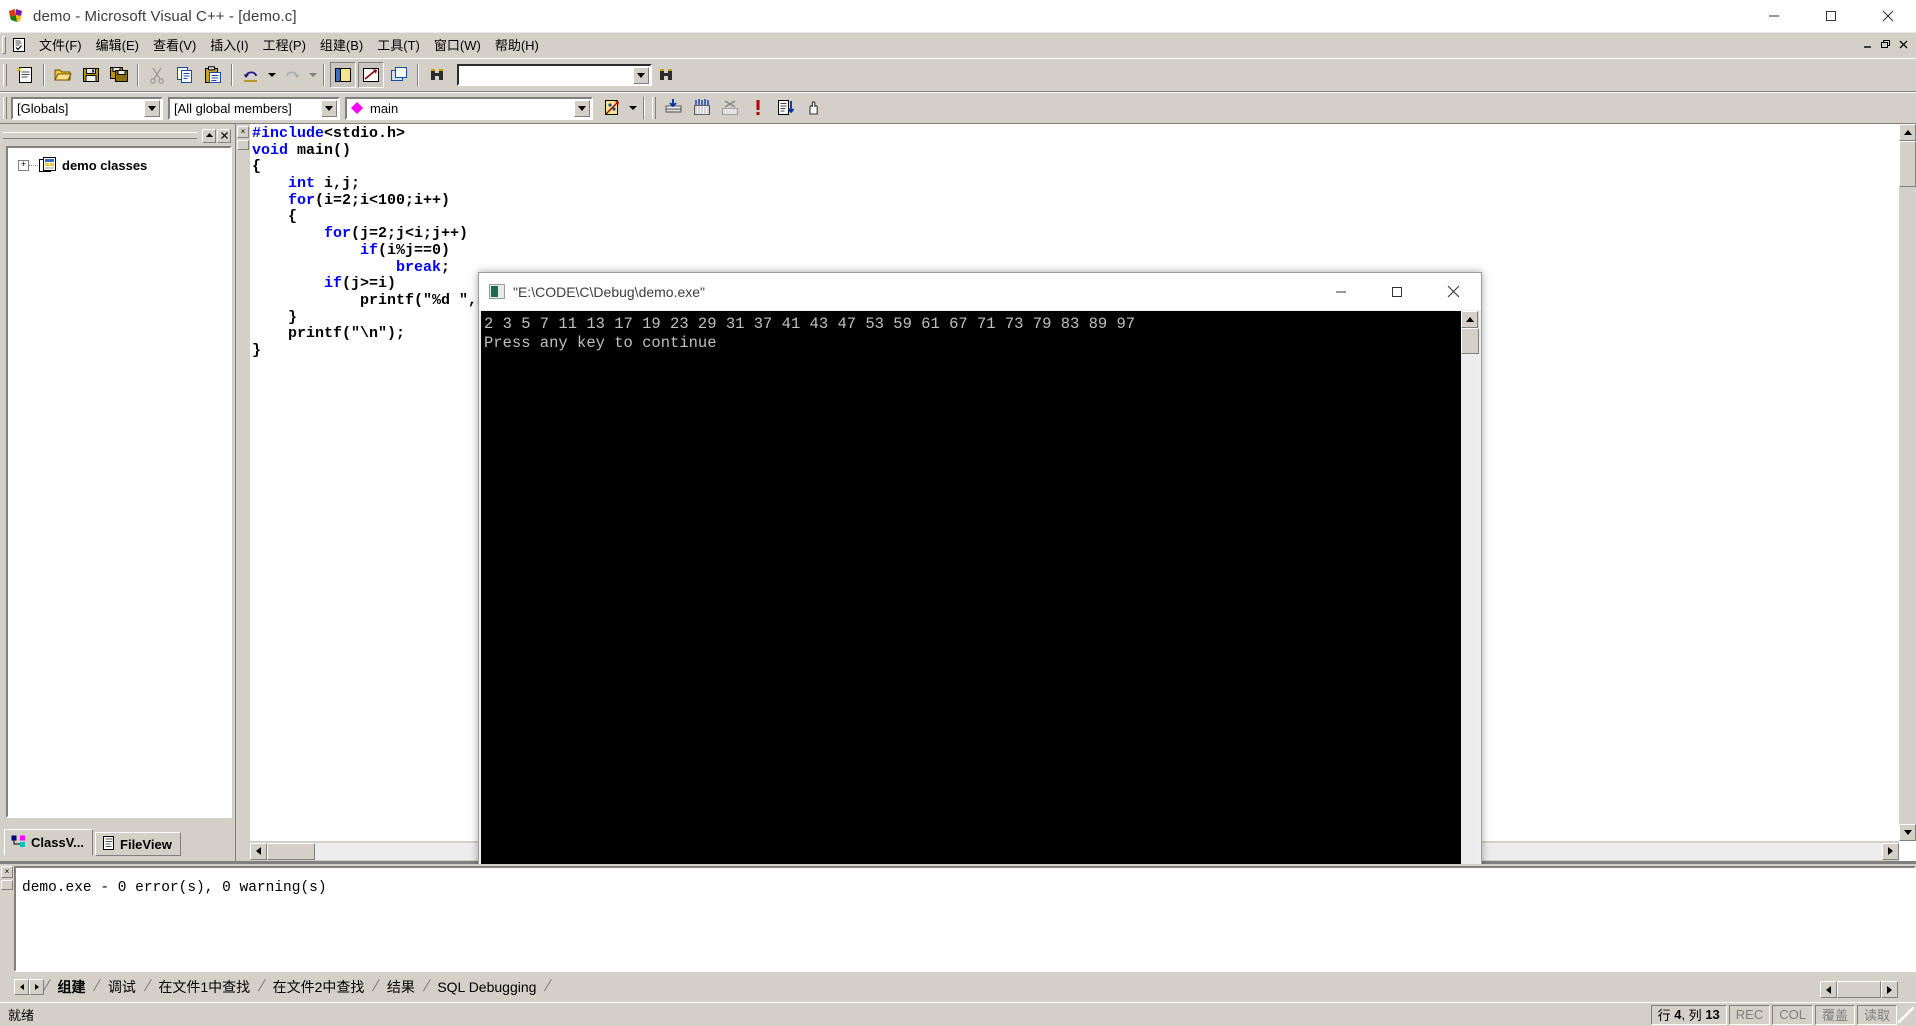 The width and height of the screenshot is (1916, 1026). Describe the element at coordinates (319, 987) in the screenshot. I see `output-tab-3: 在文件2中查找` at that location.